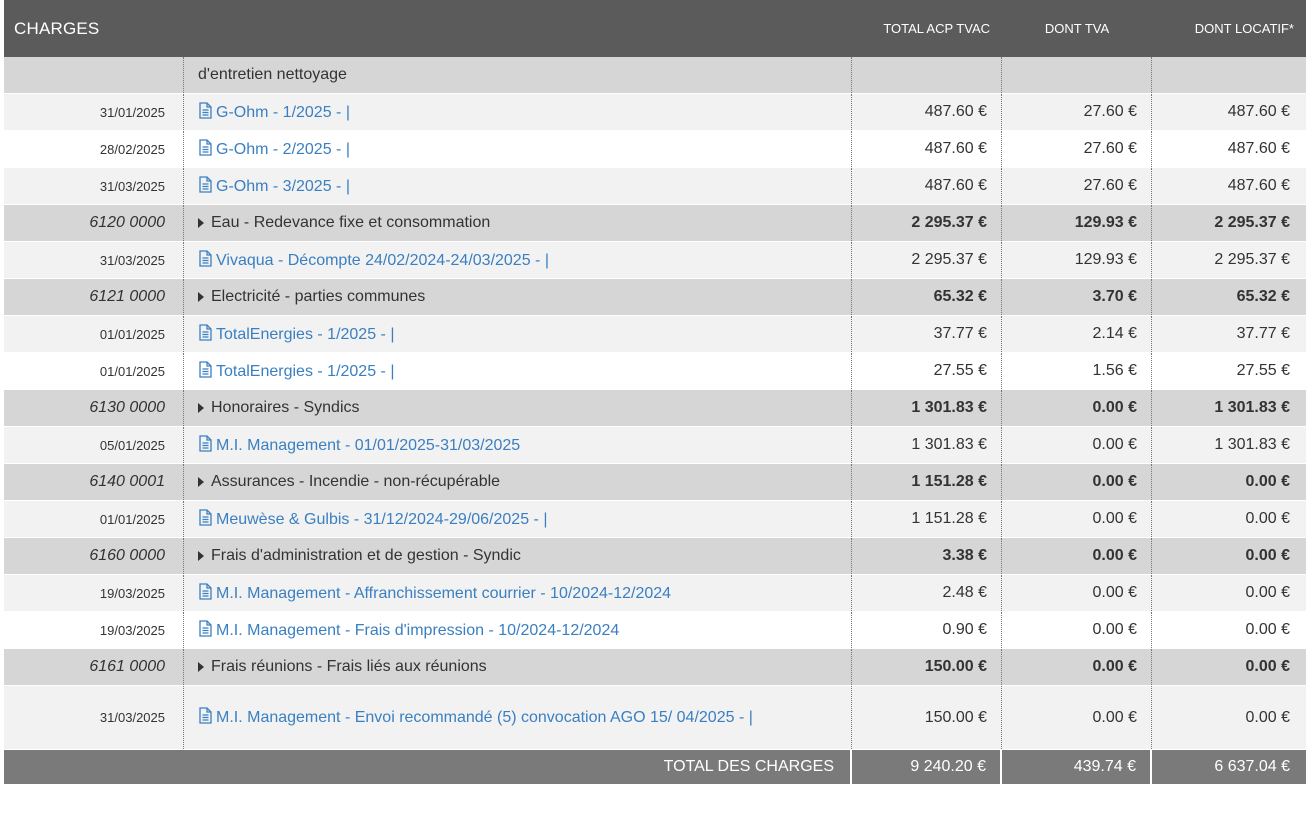 This screenshot has width=1309, height=821. Describe the element at coordinates (318, 296) in the screenshot. I see `group-label: Electricité - parties communes` at that location.